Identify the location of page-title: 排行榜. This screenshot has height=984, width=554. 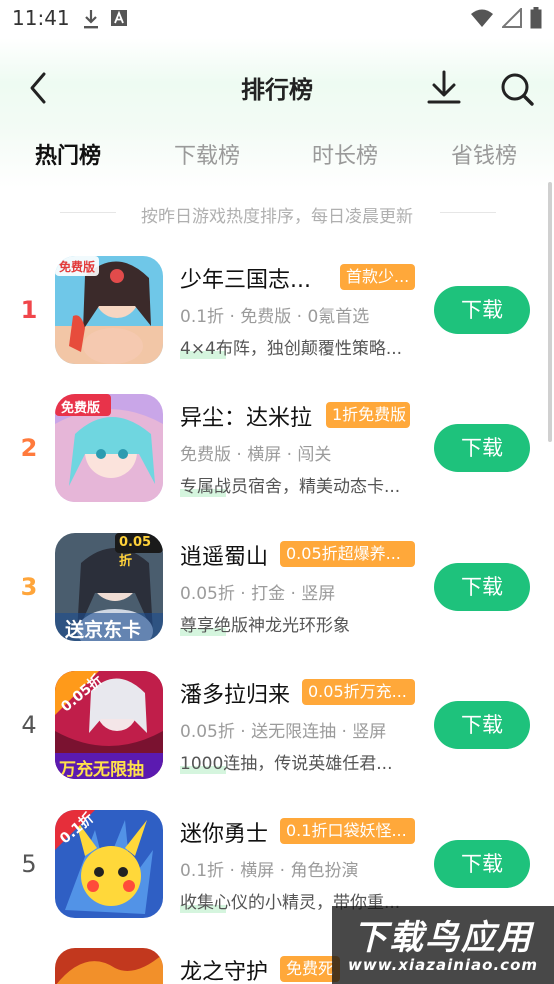
(277, 90).